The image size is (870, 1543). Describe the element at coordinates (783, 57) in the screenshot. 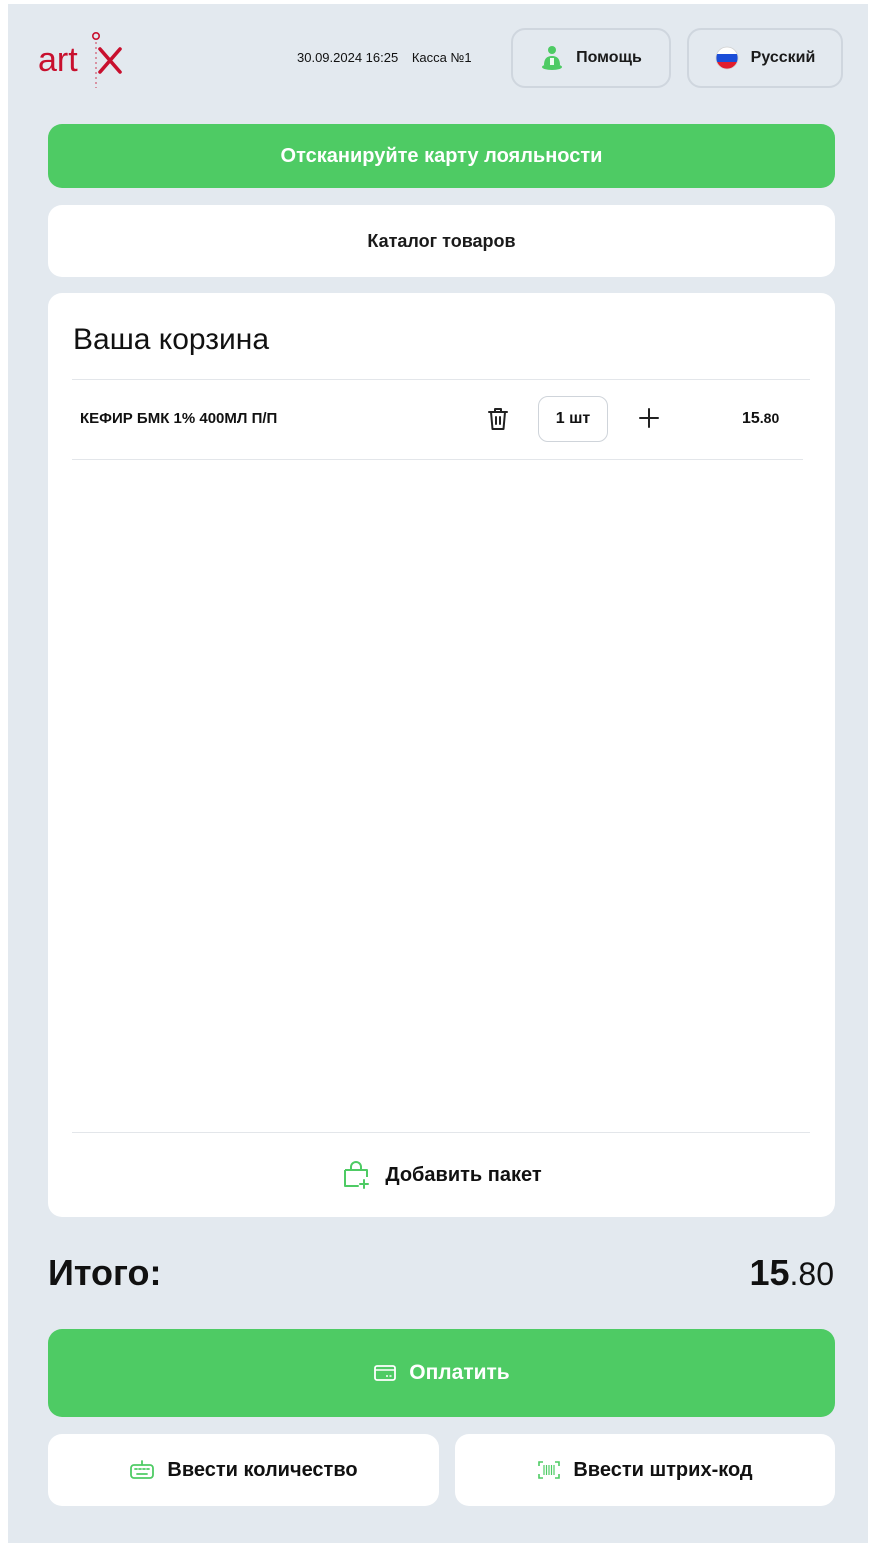

I see `language-label: Русский` at that location.